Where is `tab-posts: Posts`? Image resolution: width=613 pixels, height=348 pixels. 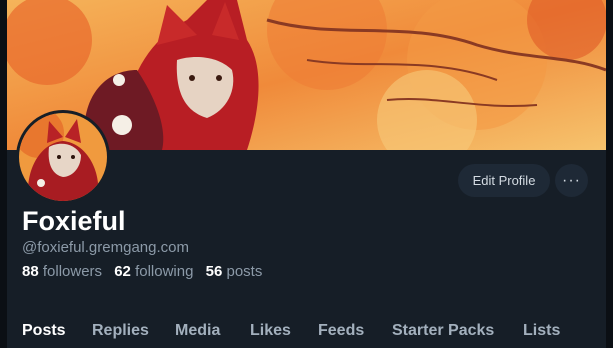
tab-posts: Posts is located at coordinates (44, 331).